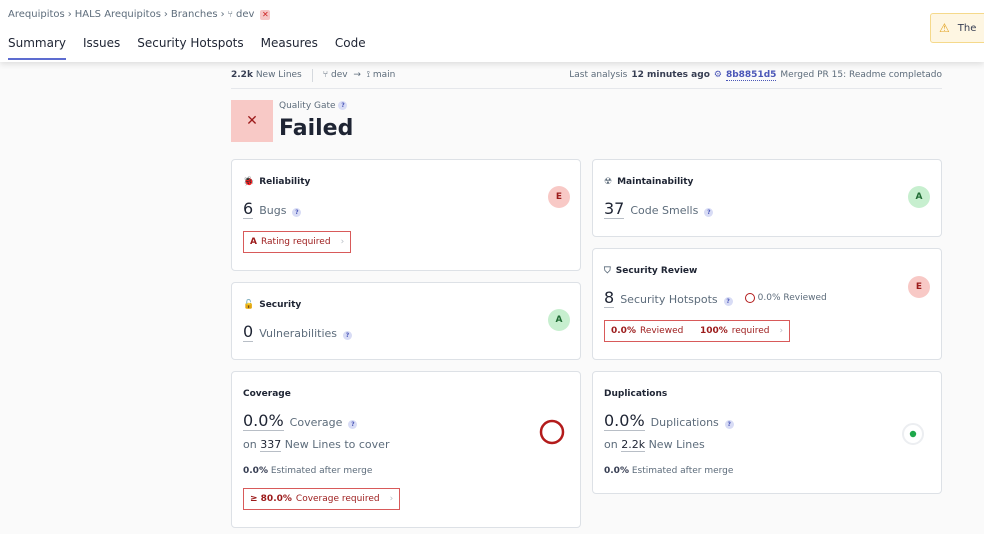 This screenshot has height=534, width=984. What do you see at coordinates (713, 331) in the screenshot?
I see `condition-required-value: 100%` at bounding box center [713, 331].